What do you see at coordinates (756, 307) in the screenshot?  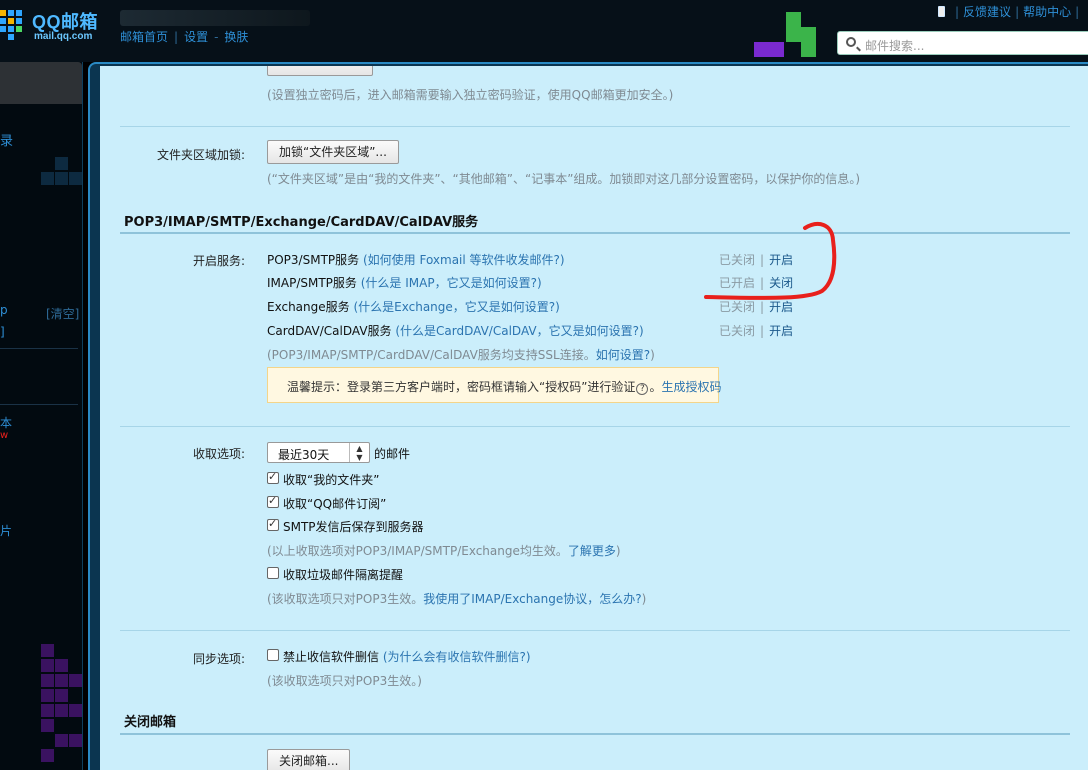 I see `service-status-exchange: 已关闭 | 开启` at bounding box center [756, 307].